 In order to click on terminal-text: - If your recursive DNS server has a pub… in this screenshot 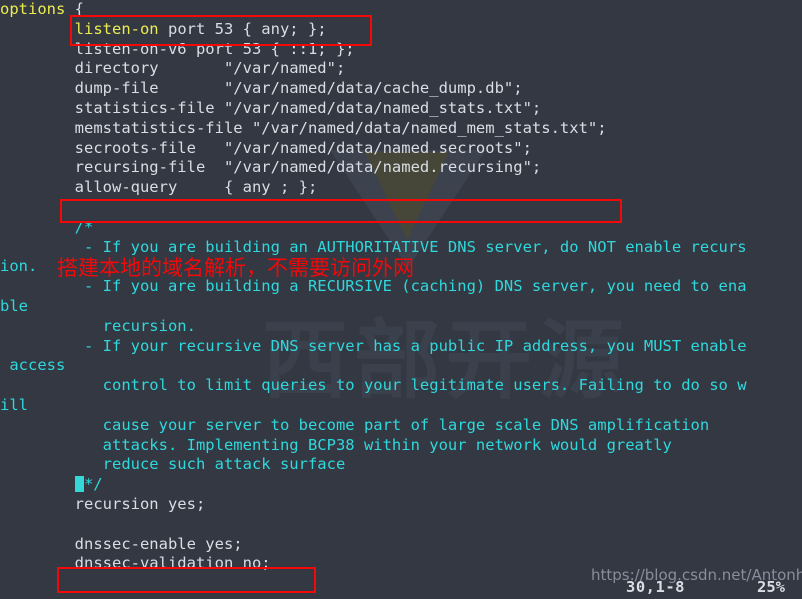, I will do `click(373, 345)`.